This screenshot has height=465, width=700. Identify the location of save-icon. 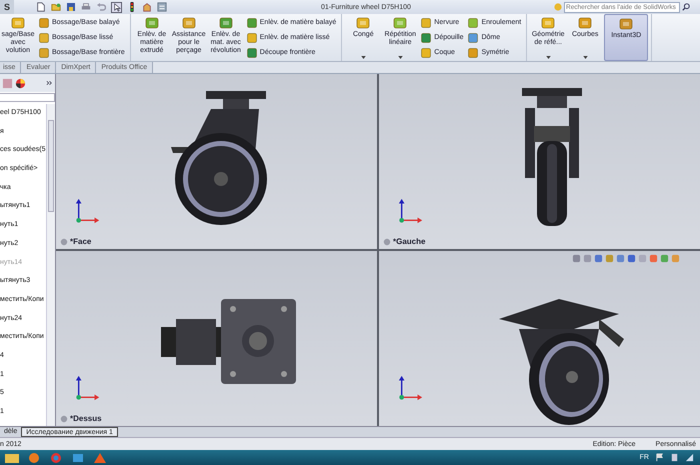
(71, 7).